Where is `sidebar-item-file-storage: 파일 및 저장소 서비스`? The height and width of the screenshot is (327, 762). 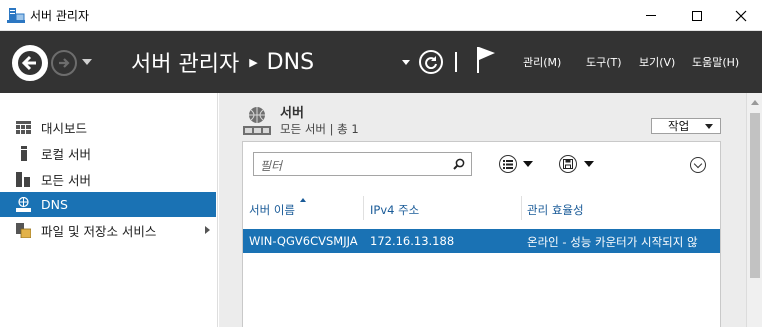 sidebar-item-file-storage: 파일 및 저장소 서비스 is located at coordinates (108, 230).